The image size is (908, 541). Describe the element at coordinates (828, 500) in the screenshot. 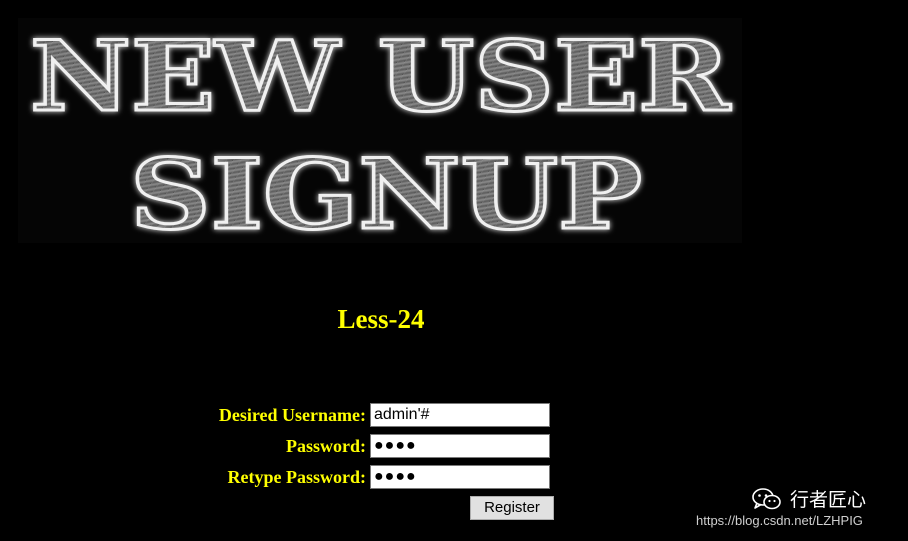

I see `brand-name: 行者匠心` at that location.